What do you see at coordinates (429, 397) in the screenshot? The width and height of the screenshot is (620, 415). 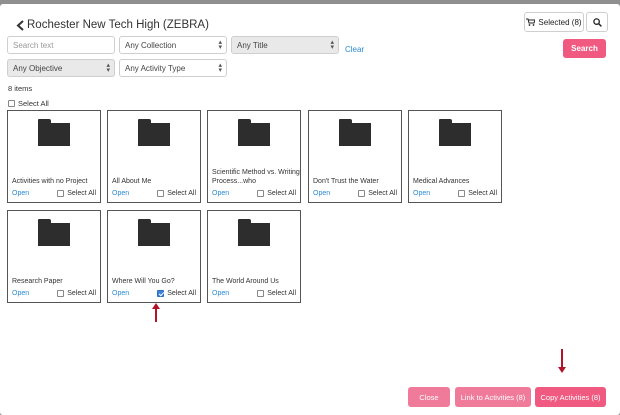 I see `close-button: Close` at bounding box center [429, 397].